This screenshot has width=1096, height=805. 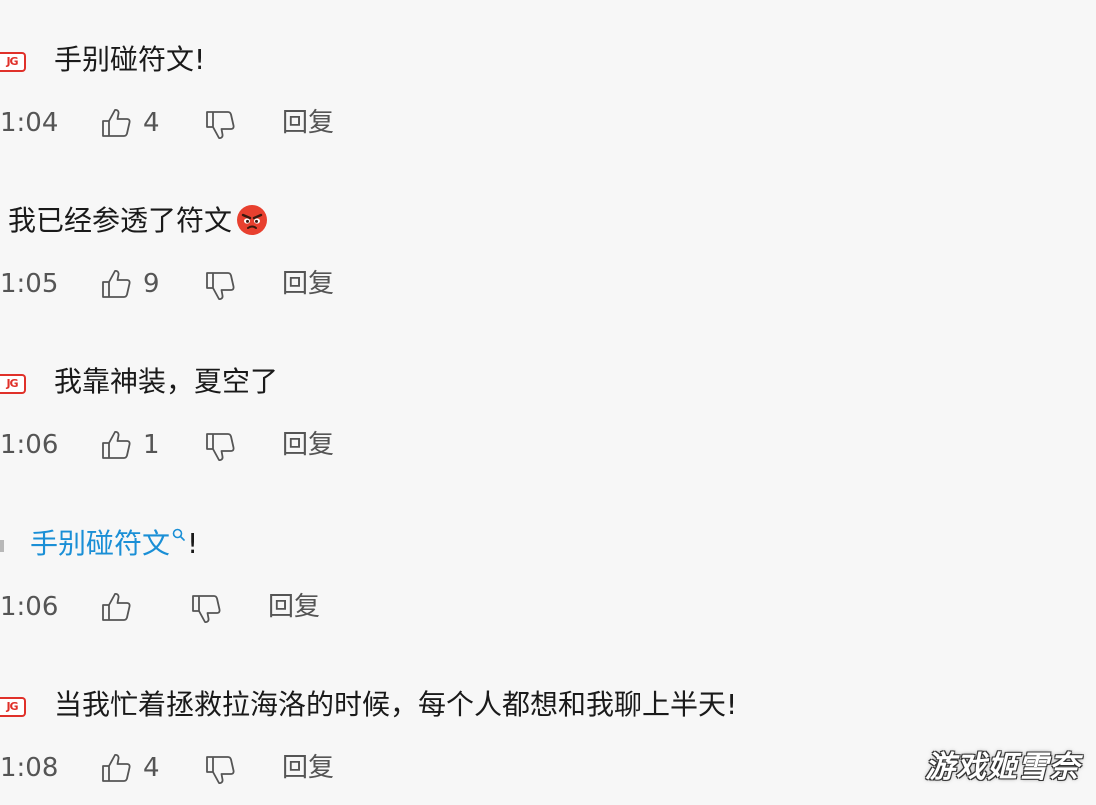 What do you see at coordinates (130, 59) in the screenshot?
I see `comment-text: 手别碰符文!` at bounding box center [130, 59].